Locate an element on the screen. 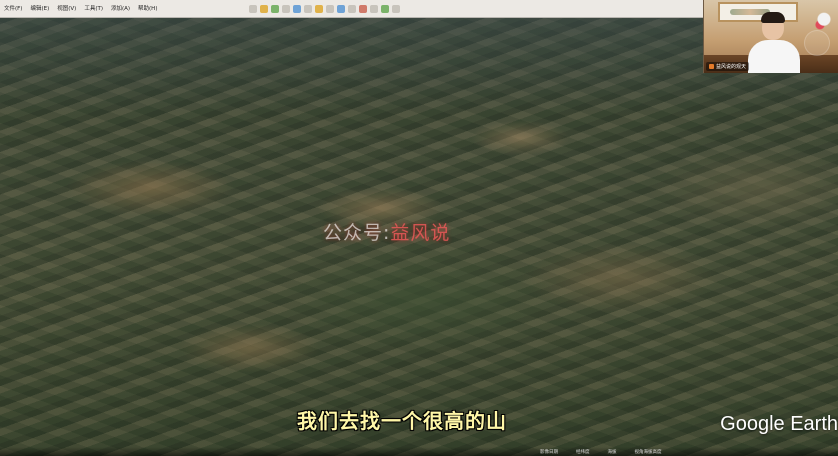  historical-imagery-icon is located at coordinates (319, 8).